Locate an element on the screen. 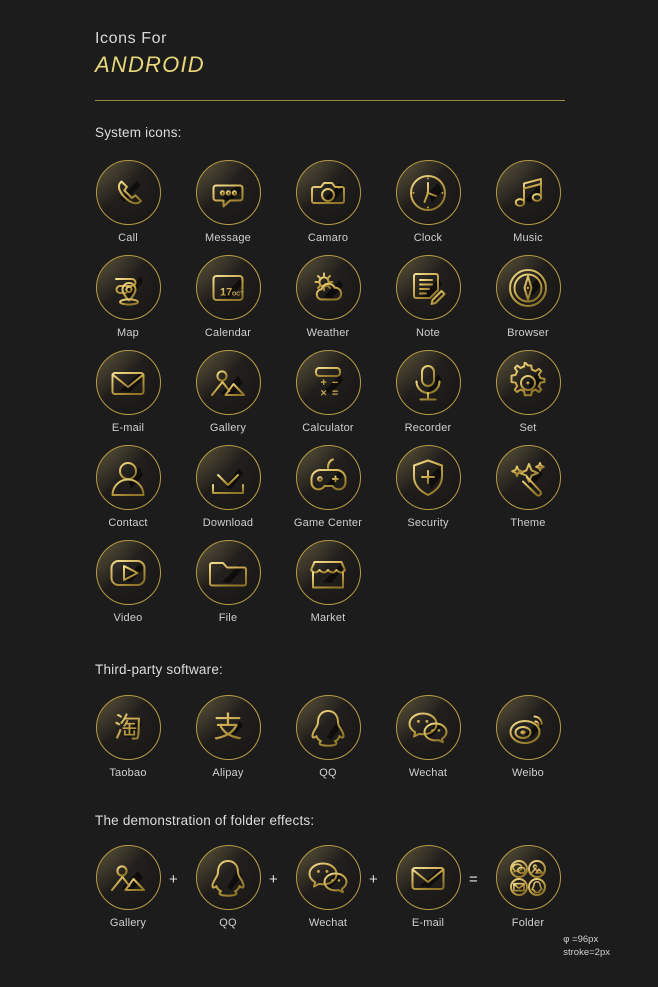  icon-tile-note: Note is located at coordinates (428, 302).